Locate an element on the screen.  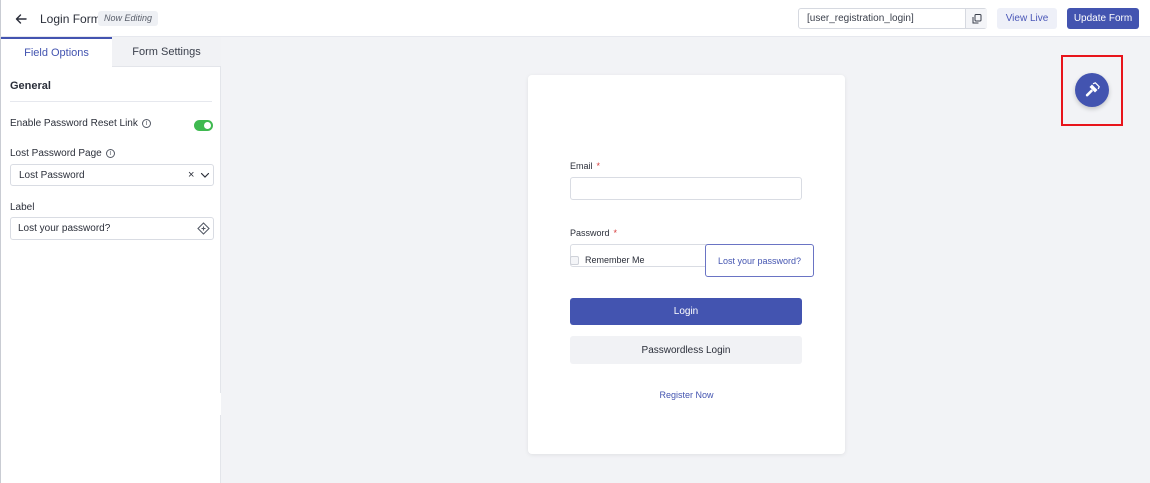
lost-password-link: Lost your password? is located at coordinates (759, 260).